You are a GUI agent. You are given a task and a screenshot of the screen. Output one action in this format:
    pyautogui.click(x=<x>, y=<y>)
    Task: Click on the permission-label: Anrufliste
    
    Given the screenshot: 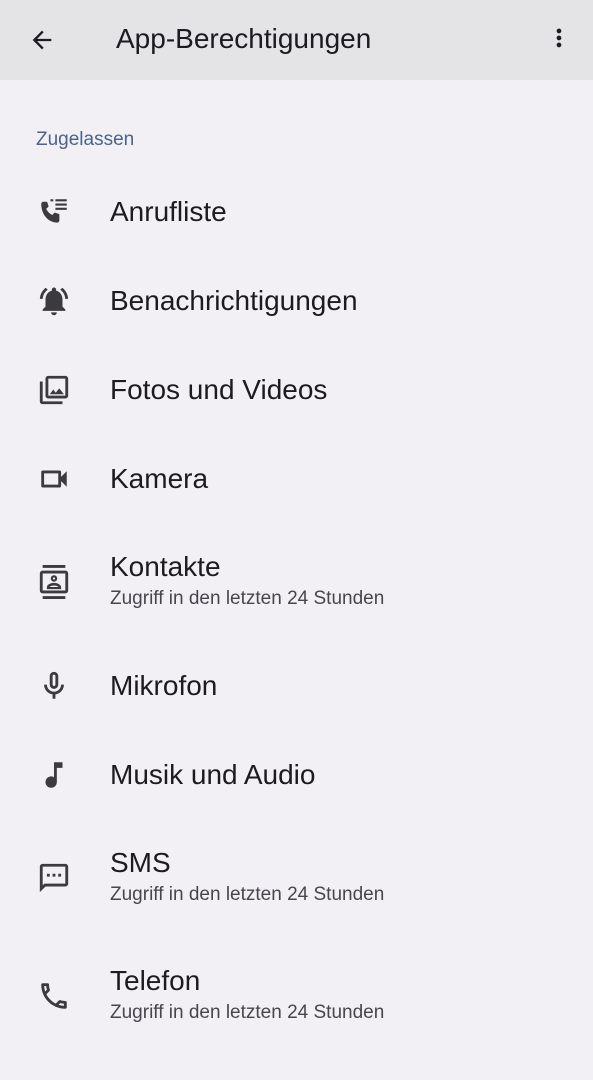 What is the action you would take?
    pyautogui.click(x=168, y=211)
    